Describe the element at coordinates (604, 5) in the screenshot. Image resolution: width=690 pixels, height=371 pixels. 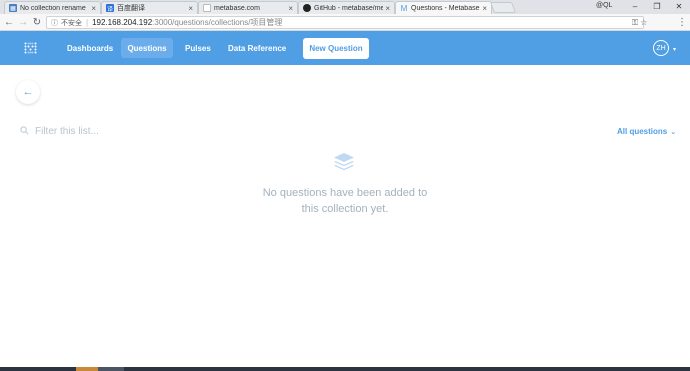
I see `profile-label: @QL` at that location.